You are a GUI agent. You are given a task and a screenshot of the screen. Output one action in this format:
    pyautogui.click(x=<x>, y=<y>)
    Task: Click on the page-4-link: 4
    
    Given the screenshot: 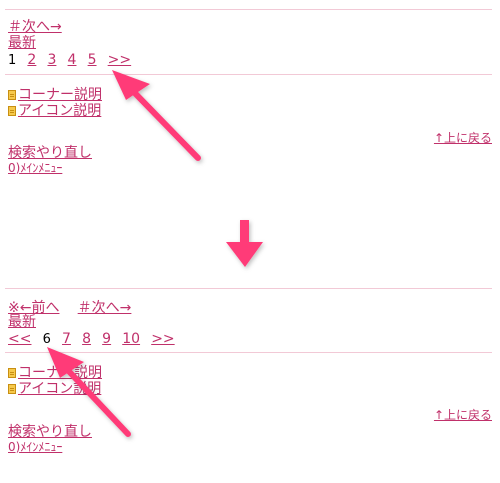 What is the action you would take?
    pyautogui.click(x=72, y=60)
    